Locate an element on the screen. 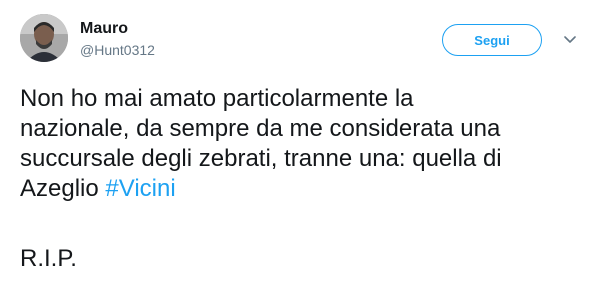 This screenshot has height=281, width=614. avatar is located at coordinates (44, 38).